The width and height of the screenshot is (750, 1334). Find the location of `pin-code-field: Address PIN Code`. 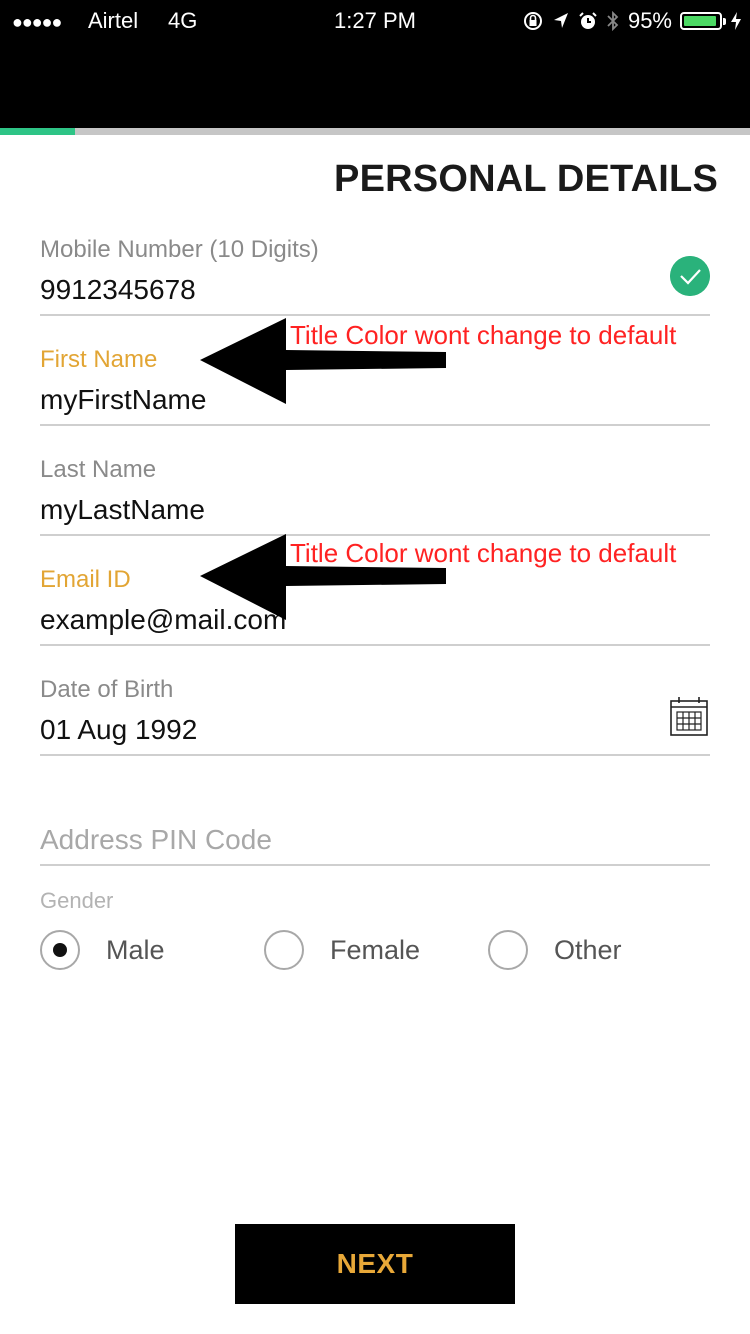

pin-code-field: Address PIN Code is located at coordinates (375, 841).